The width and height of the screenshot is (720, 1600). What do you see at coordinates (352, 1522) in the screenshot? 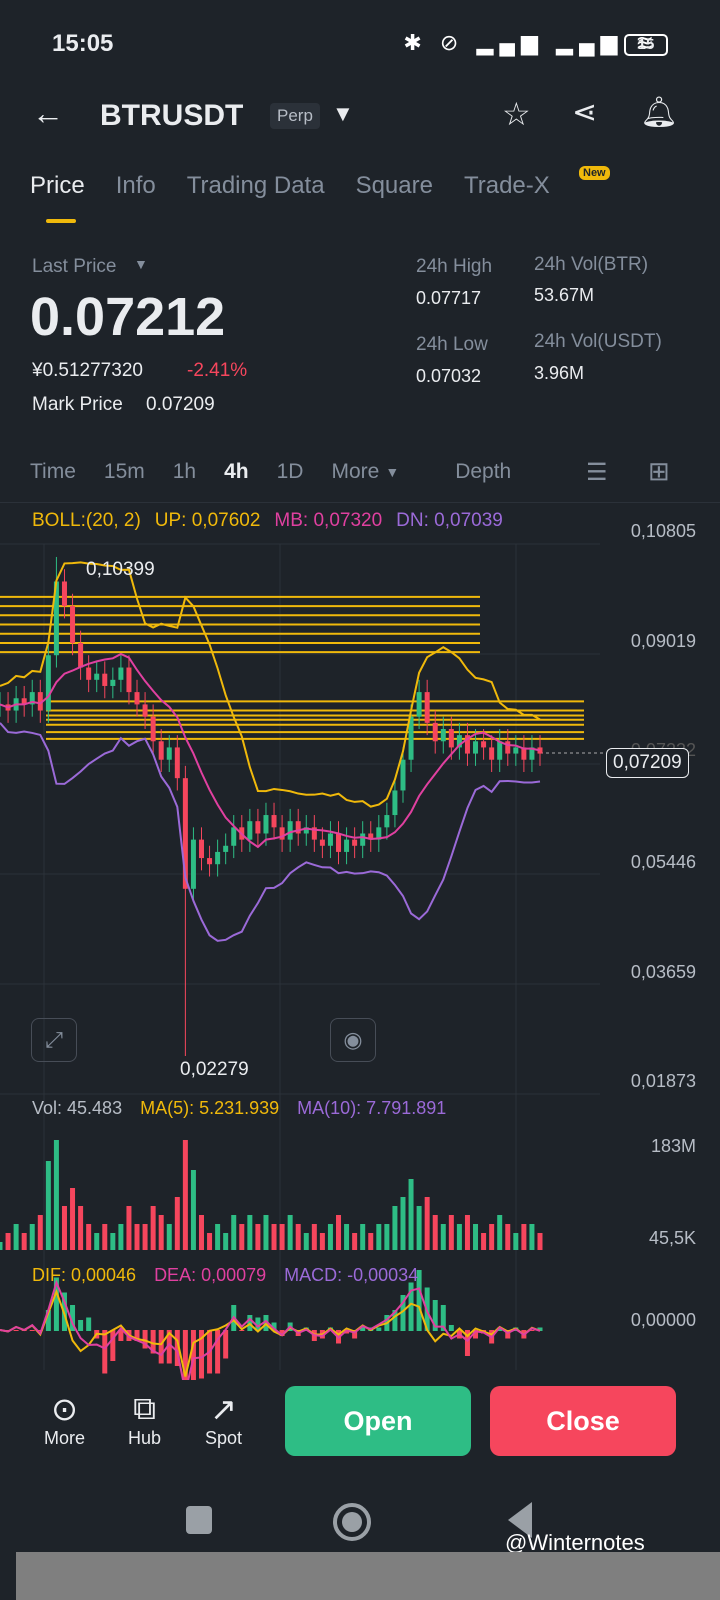
I see `nav-home-button` at bounding box center [352, 1522].